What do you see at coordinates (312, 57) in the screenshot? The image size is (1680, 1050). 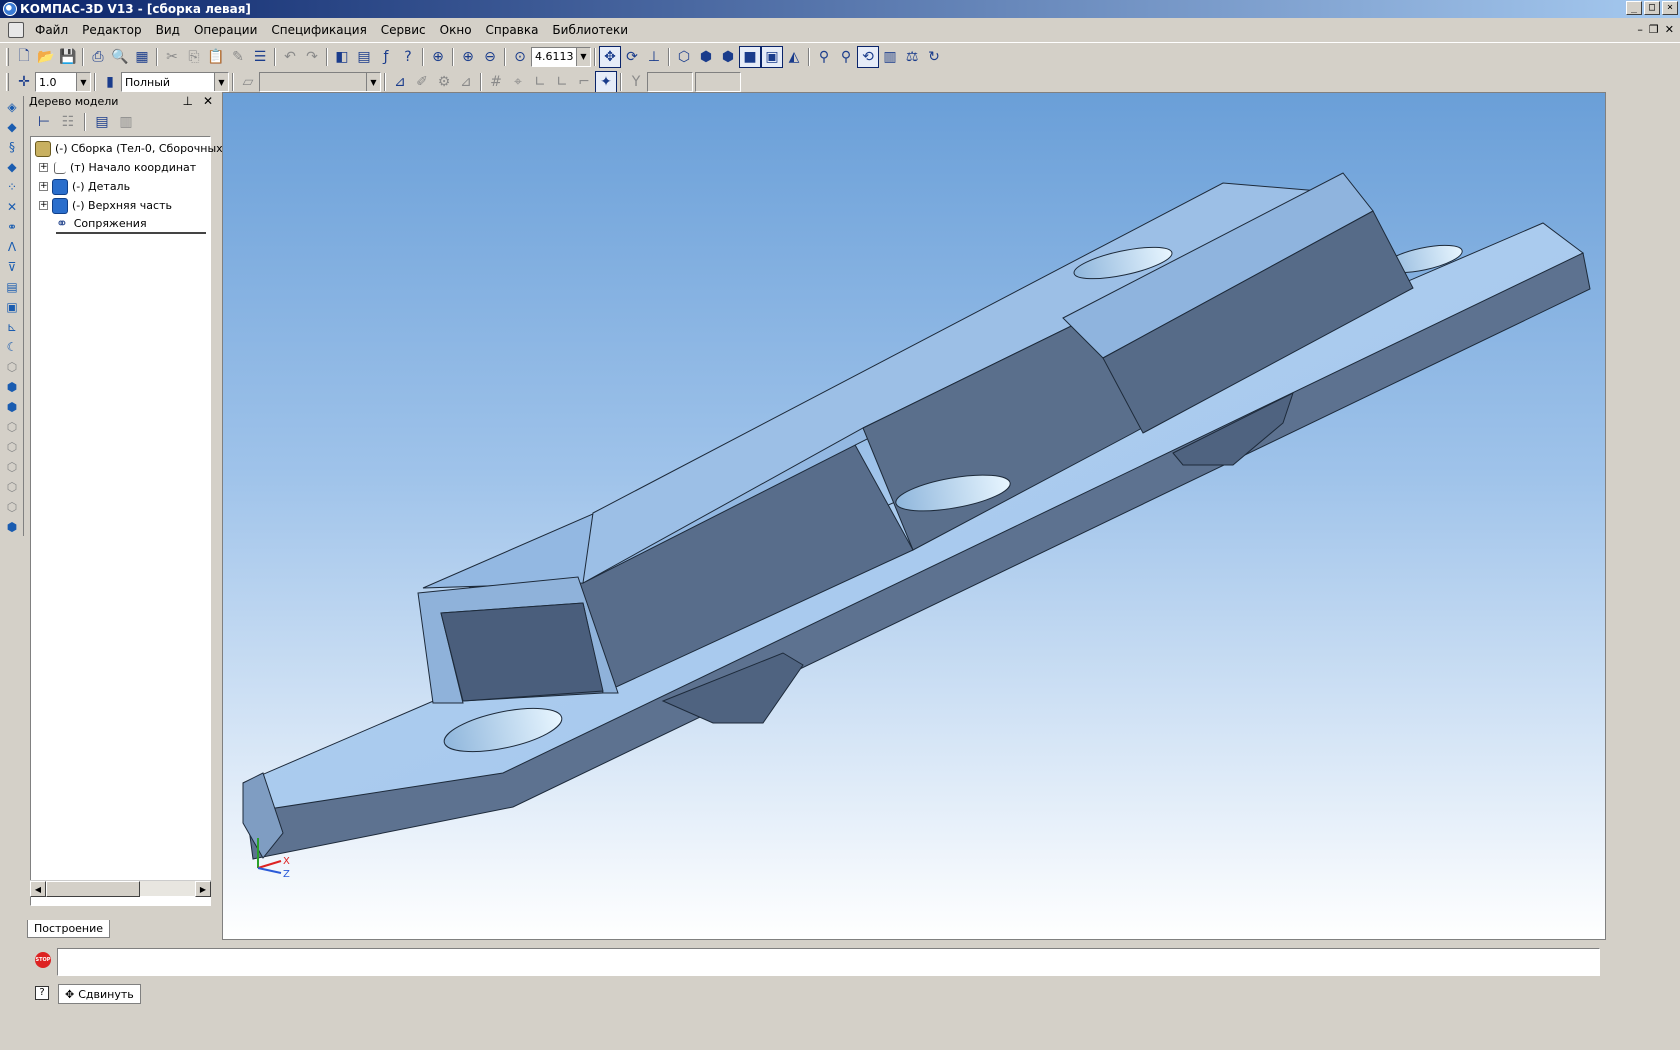 I see `redo-icon: ↷` at bounding box center [312, 57].